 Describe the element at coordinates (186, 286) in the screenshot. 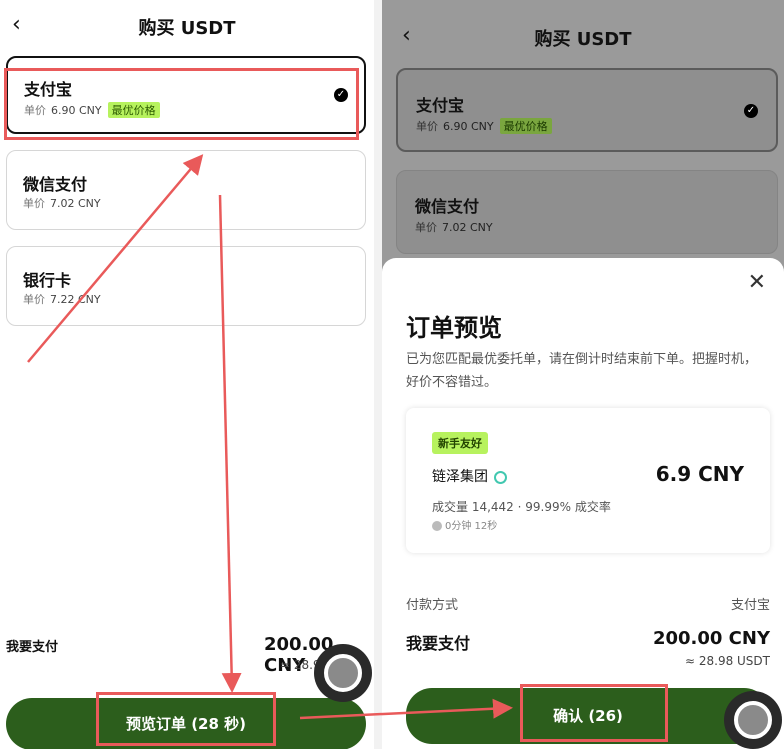

I see `payment-option-bankcard: 银行卡 单价 7.22 CNY` at that location.